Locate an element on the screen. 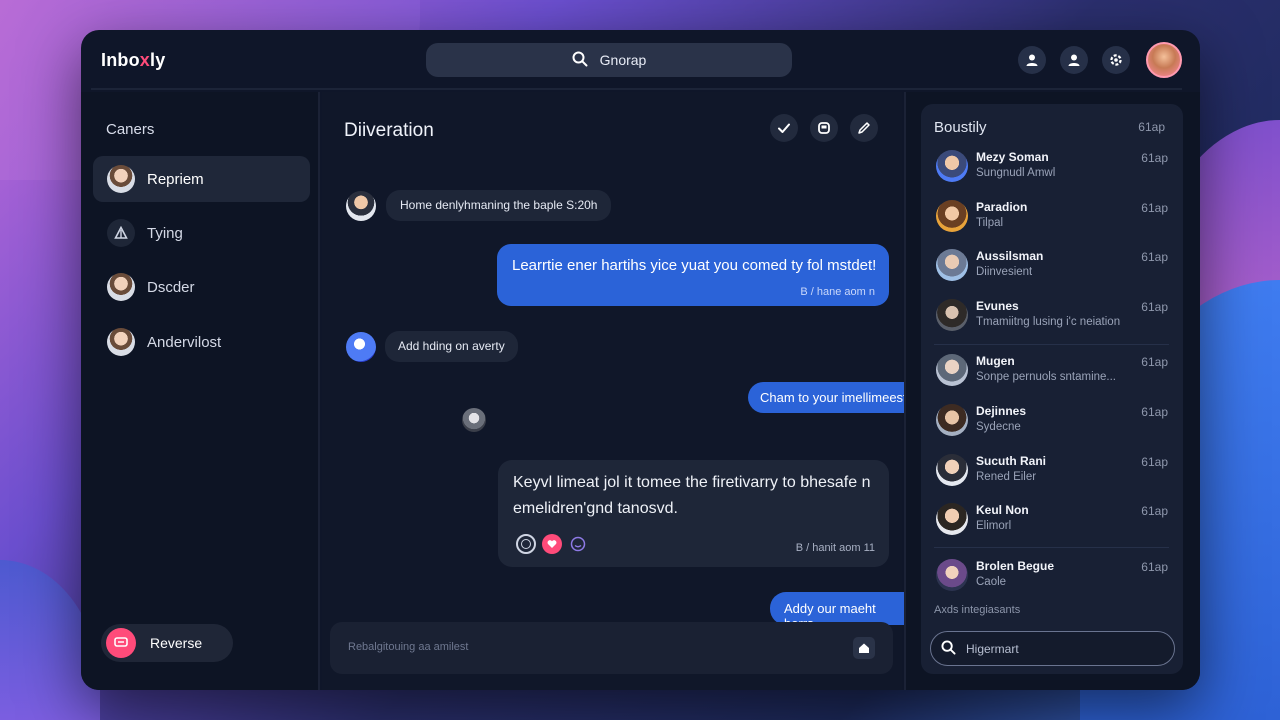 The width and height of the screenshot is (1280, 720). contact-name: Keul Non is located at coordinates (1002, 510).